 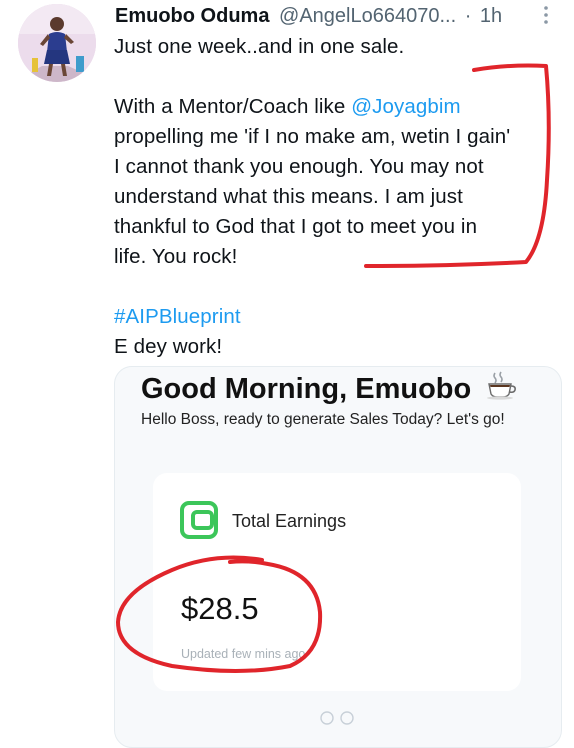 What do you see at coordinates (220, 608) in the screenshot?
I see `earnings-amount: $28.5` at bounding box center [220, 608].